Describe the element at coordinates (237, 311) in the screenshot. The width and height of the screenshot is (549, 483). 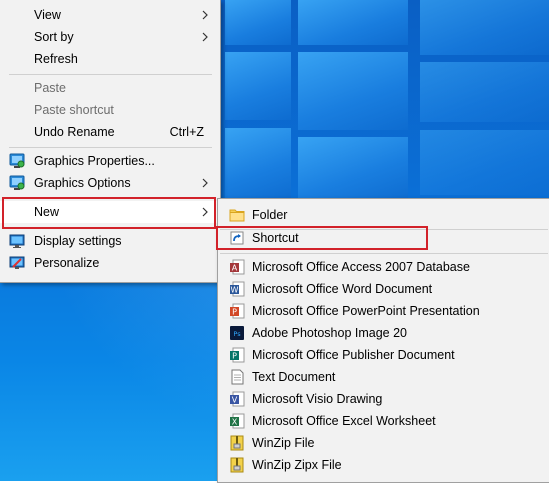
I see `powerpoint-icon: P` at that location.